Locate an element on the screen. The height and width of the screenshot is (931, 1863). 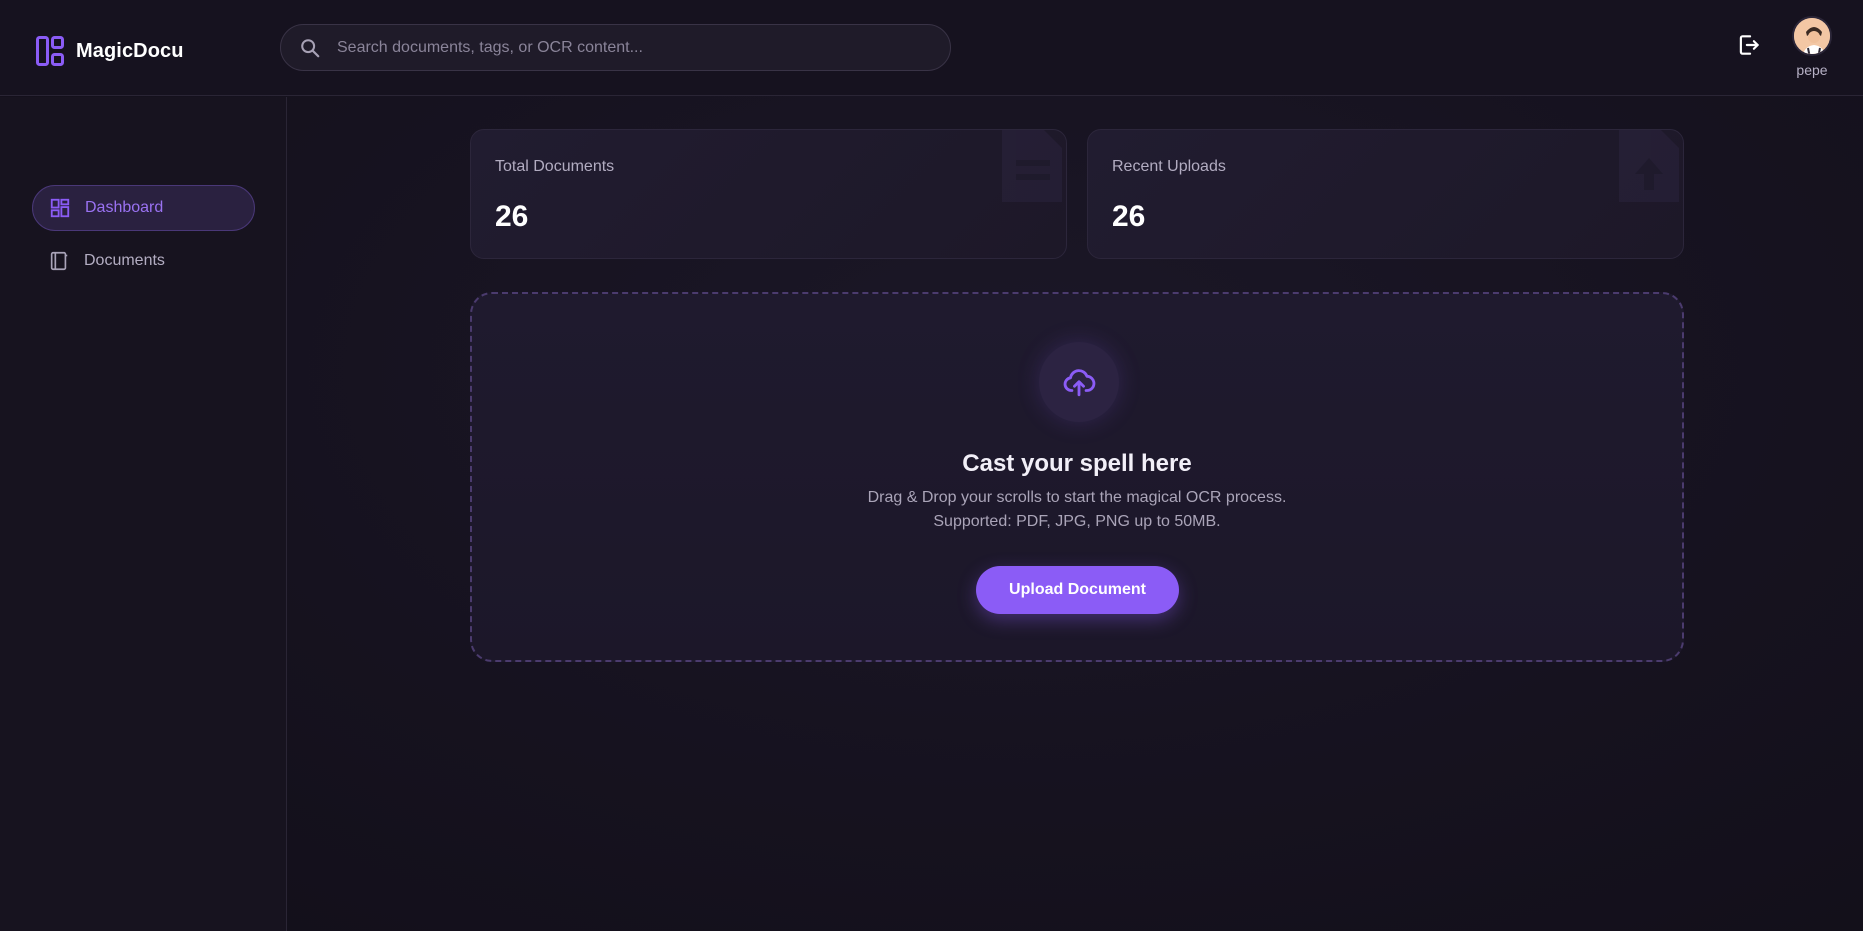
stat-label: Recent Uploads is located at coordinates (1169, 166).